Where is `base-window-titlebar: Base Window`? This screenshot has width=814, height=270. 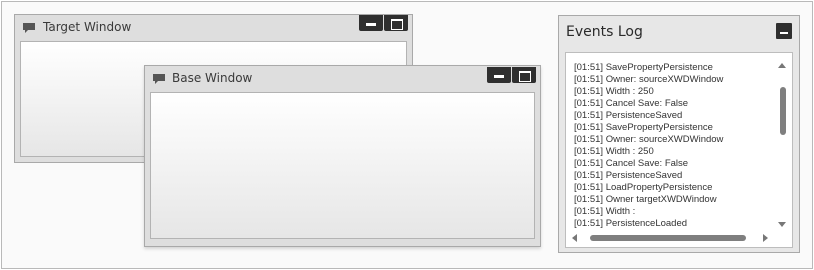 base-window-titlebar: Base Window is located at coordinates (342, 79).